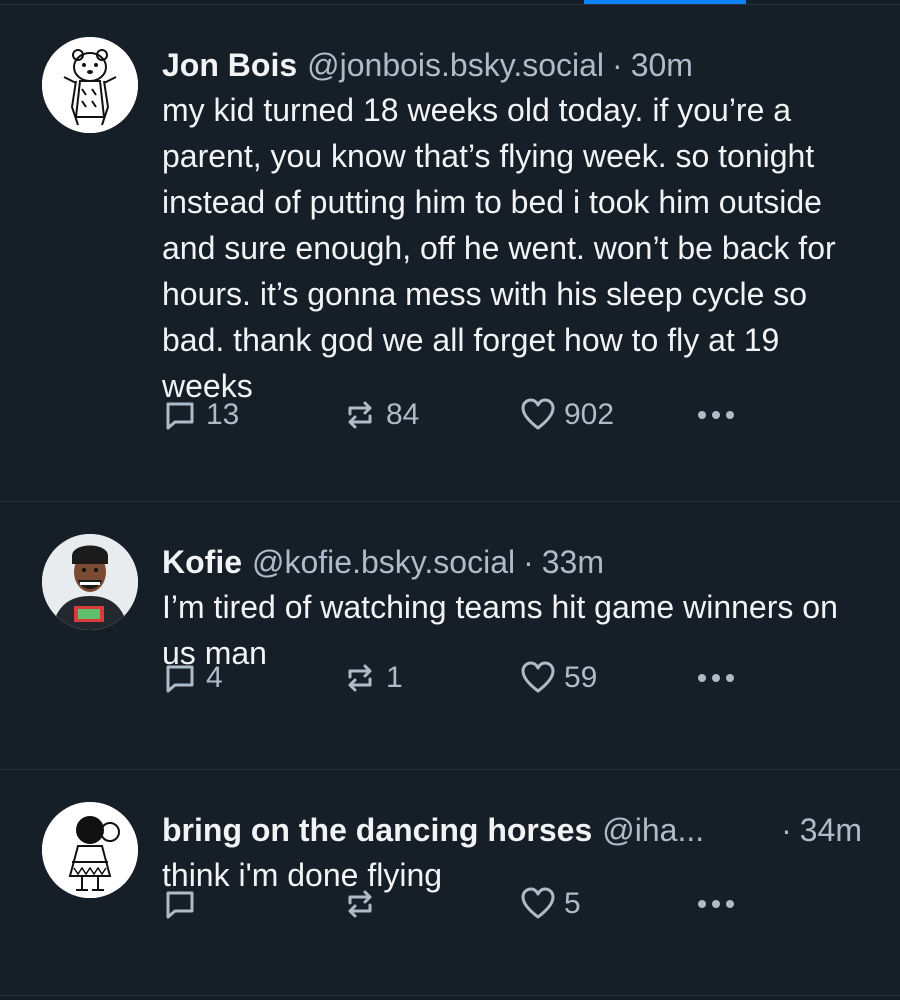  I want to click on repost-button: 1, so click(372, 678).